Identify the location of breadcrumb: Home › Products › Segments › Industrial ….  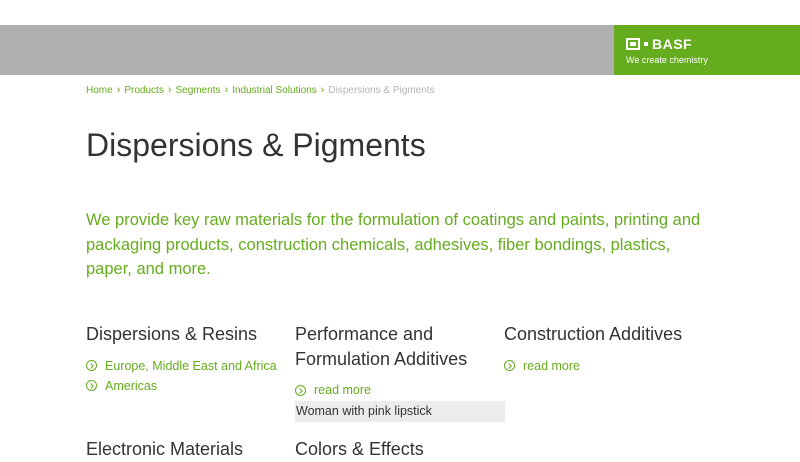
(260, 90).